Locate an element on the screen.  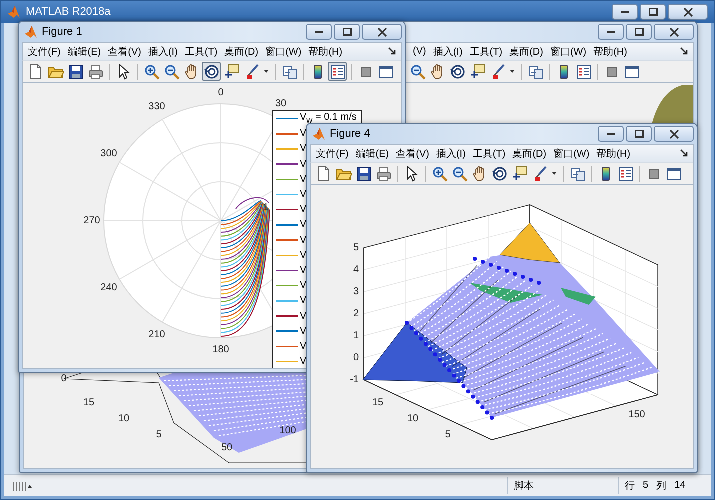
row-label: 行 is located at coordinates (630, 486).